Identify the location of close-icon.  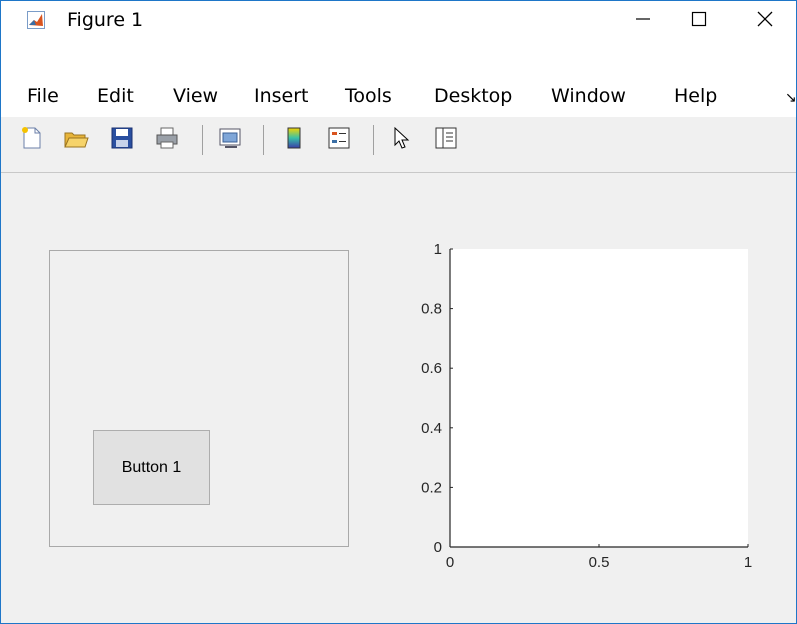
(765, 19).